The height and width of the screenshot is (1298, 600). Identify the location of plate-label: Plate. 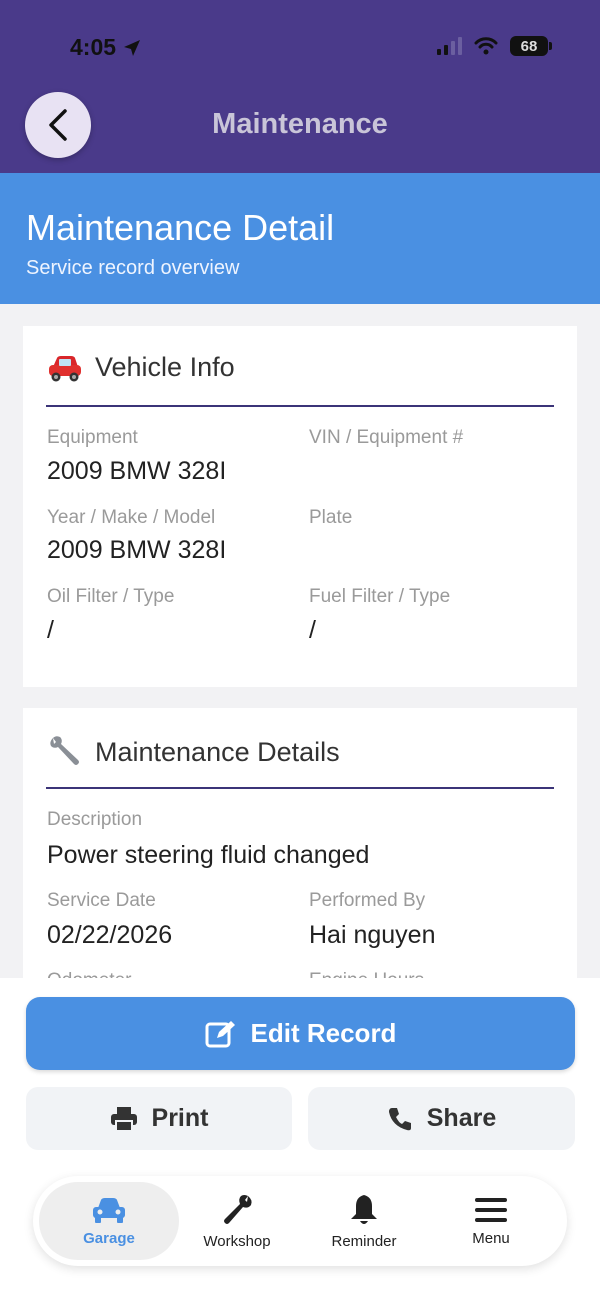
(331, 517).